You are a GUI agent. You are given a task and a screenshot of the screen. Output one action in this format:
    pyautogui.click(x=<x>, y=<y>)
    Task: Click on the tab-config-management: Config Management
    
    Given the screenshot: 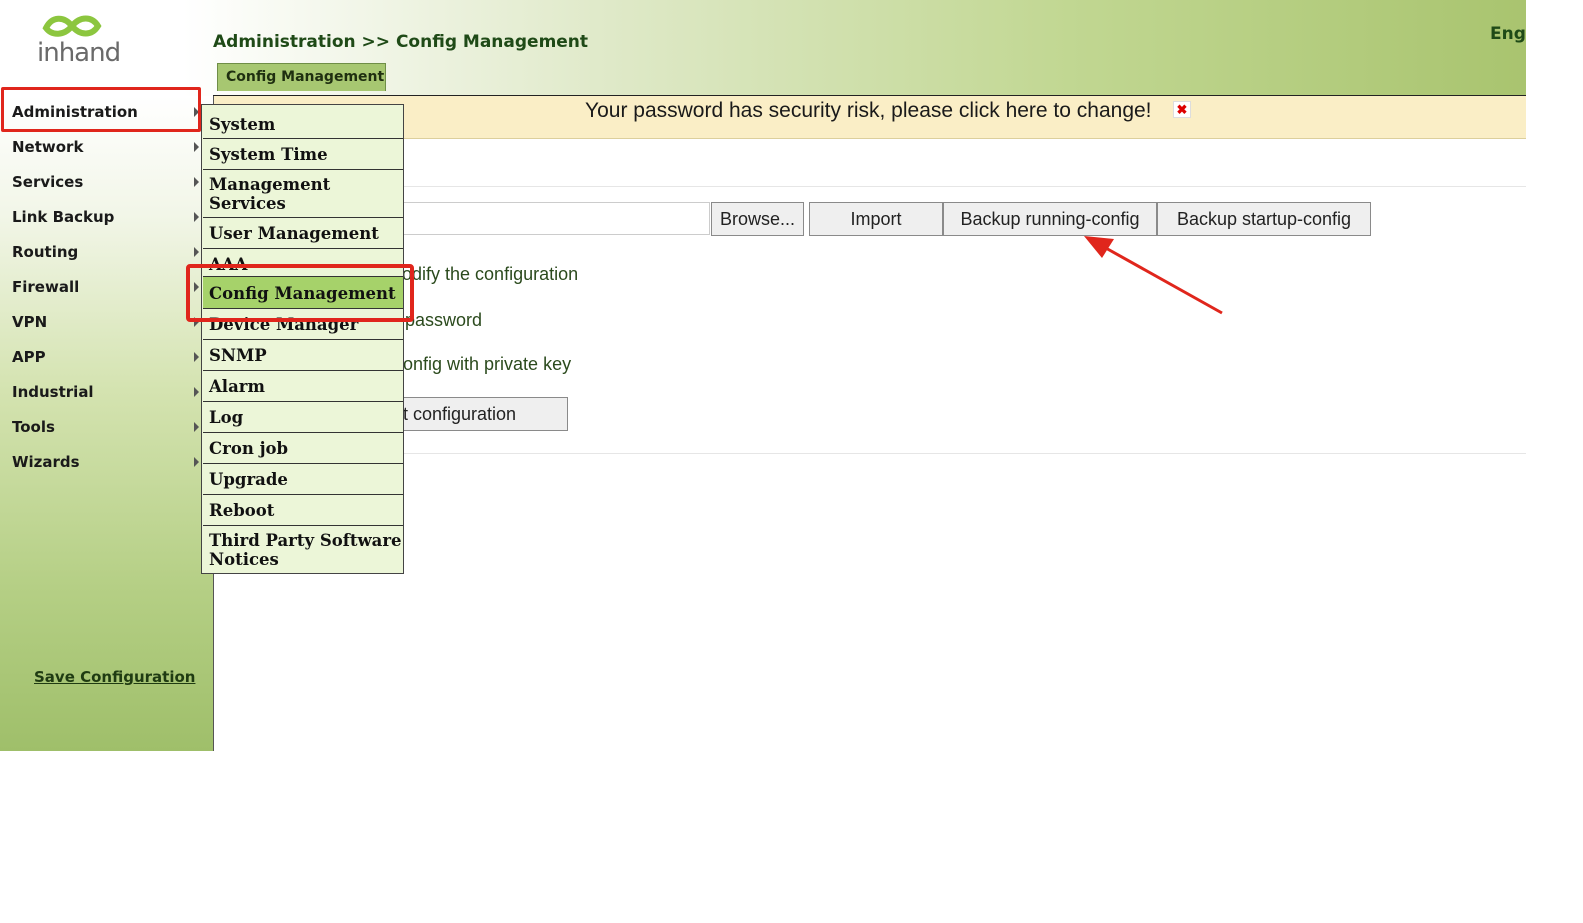 What is the action you would take?
    pyautogui.click(x=301, y=77)
    